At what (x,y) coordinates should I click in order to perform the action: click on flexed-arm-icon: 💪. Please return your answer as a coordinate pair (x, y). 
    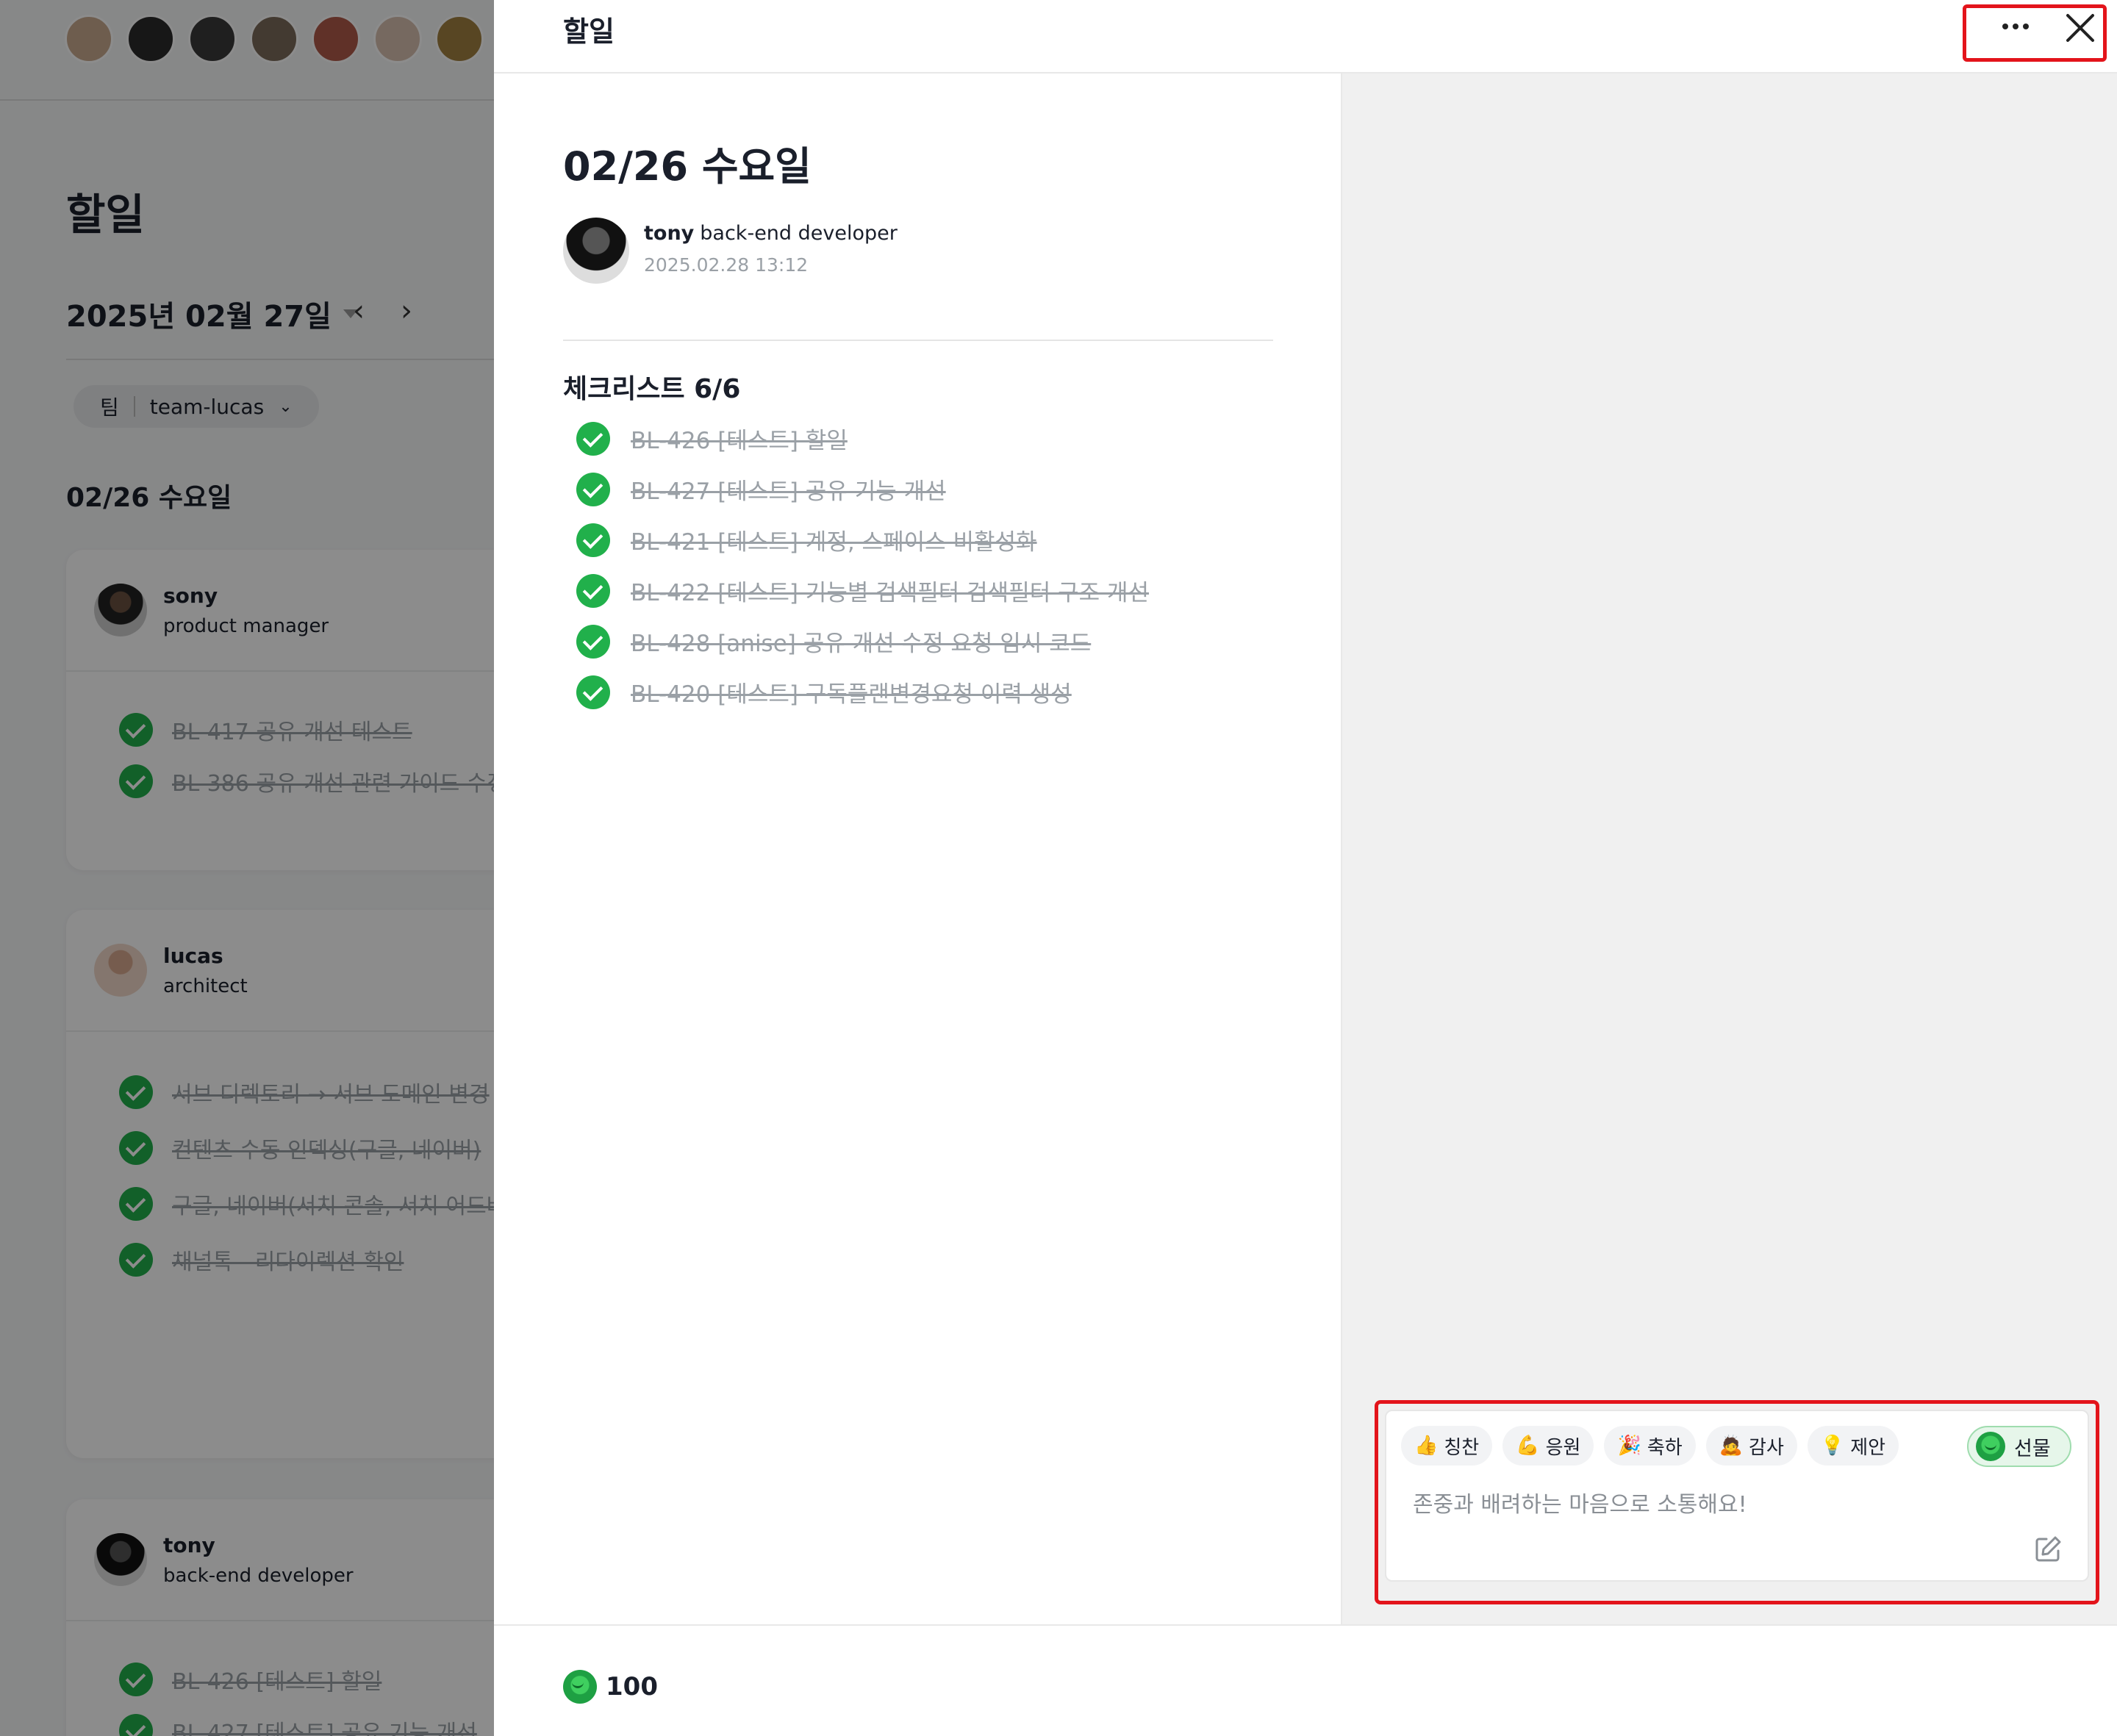
    Looking at the image, I should click on (1528, 1446).